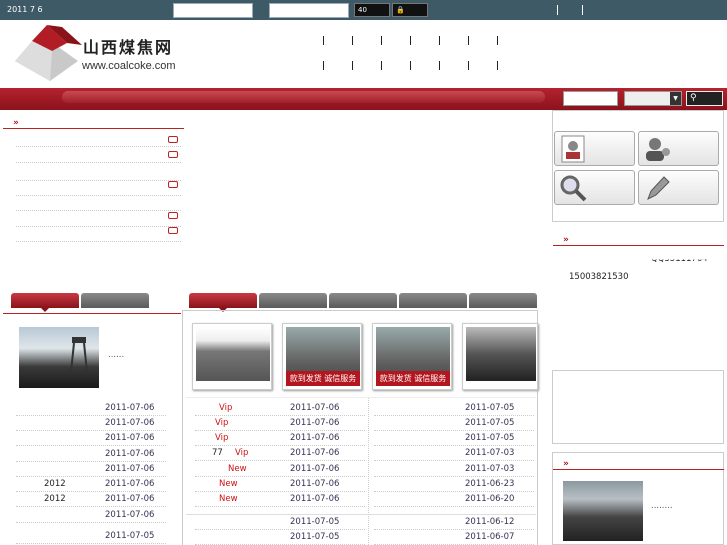 The height and width of the screenshot is (545, 727). I want to click on current-date: 2011 7 6, so click(25, 9).